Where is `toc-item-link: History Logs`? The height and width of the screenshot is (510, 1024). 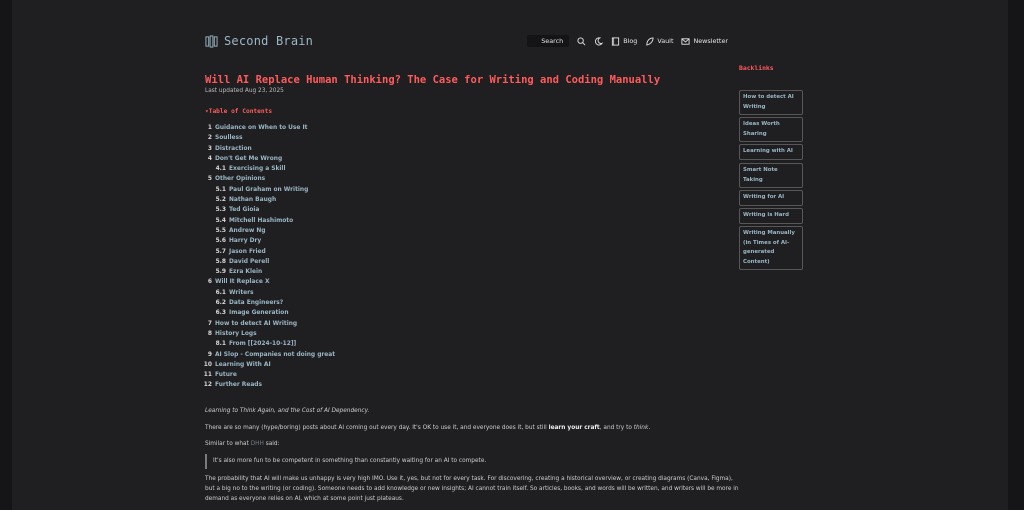
toc-item-link: History Logs is located at coordinates (236, 334).